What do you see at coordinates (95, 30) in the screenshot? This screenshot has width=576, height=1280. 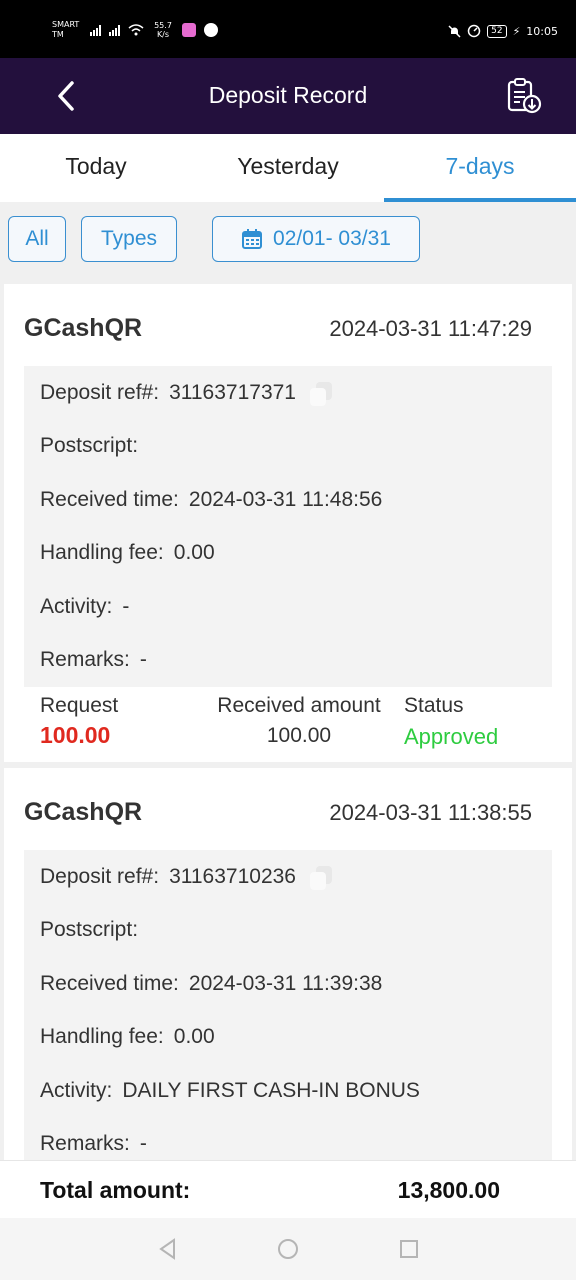 I see `cell-signal-icon` at bounding box center [95, 30].